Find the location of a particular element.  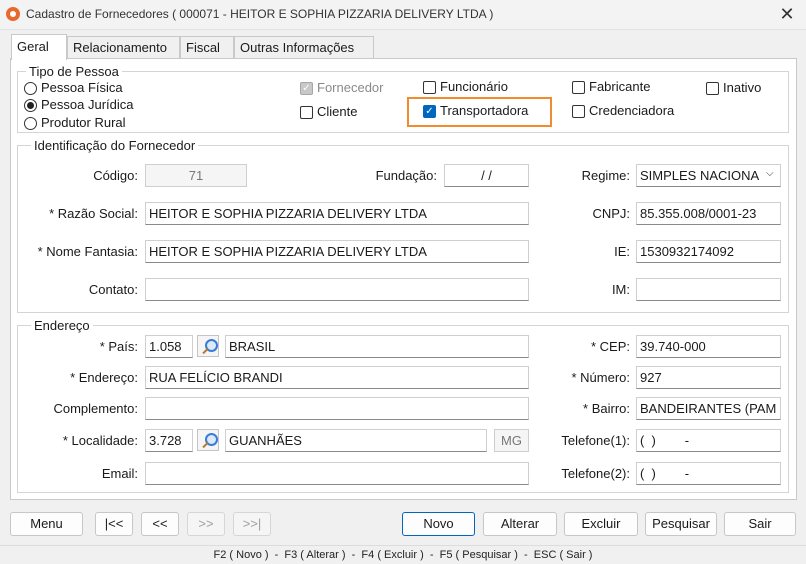

previous-record-button: << is located at coordinates (160, 524).